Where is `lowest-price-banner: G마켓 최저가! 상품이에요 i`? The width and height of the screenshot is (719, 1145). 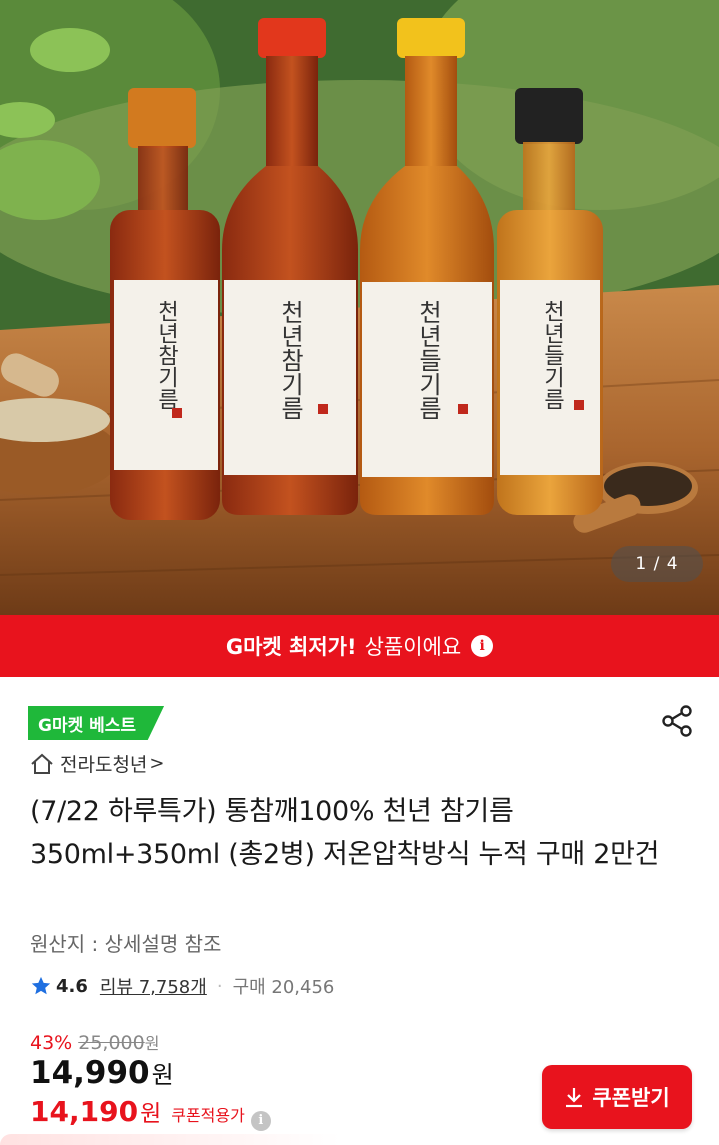
lowest-price-banner: G마켓 최저가! 상품이에요 i is located at coordinates (359, 646).